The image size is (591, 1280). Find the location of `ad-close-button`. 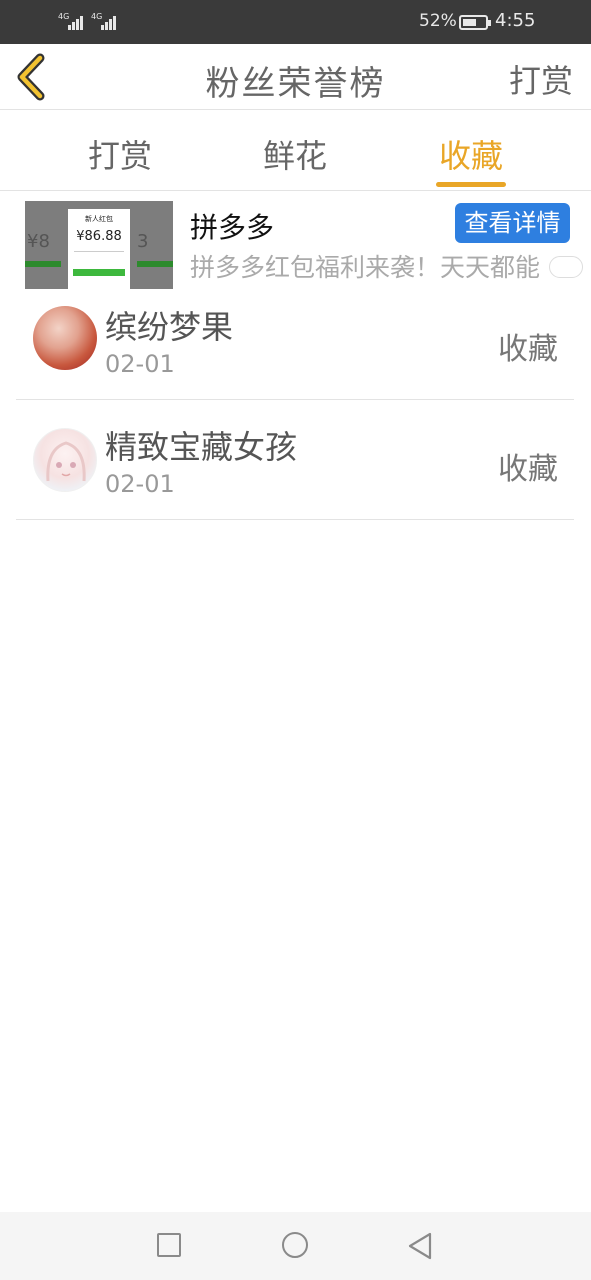

ad-close-button is located at coordinates (566, 267).